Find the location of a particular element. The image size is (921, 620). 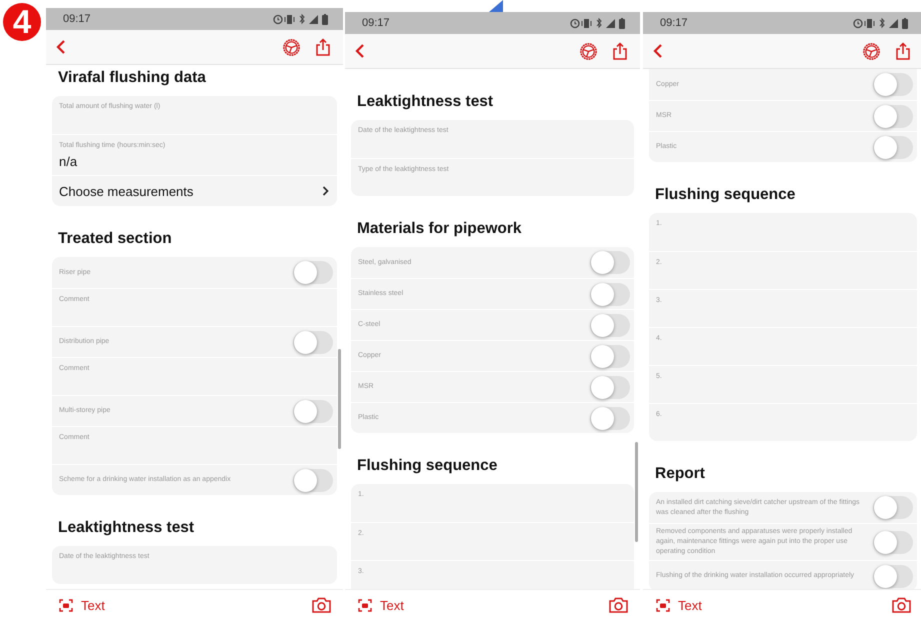

triangle-marker is located at coordinates (497, 6).